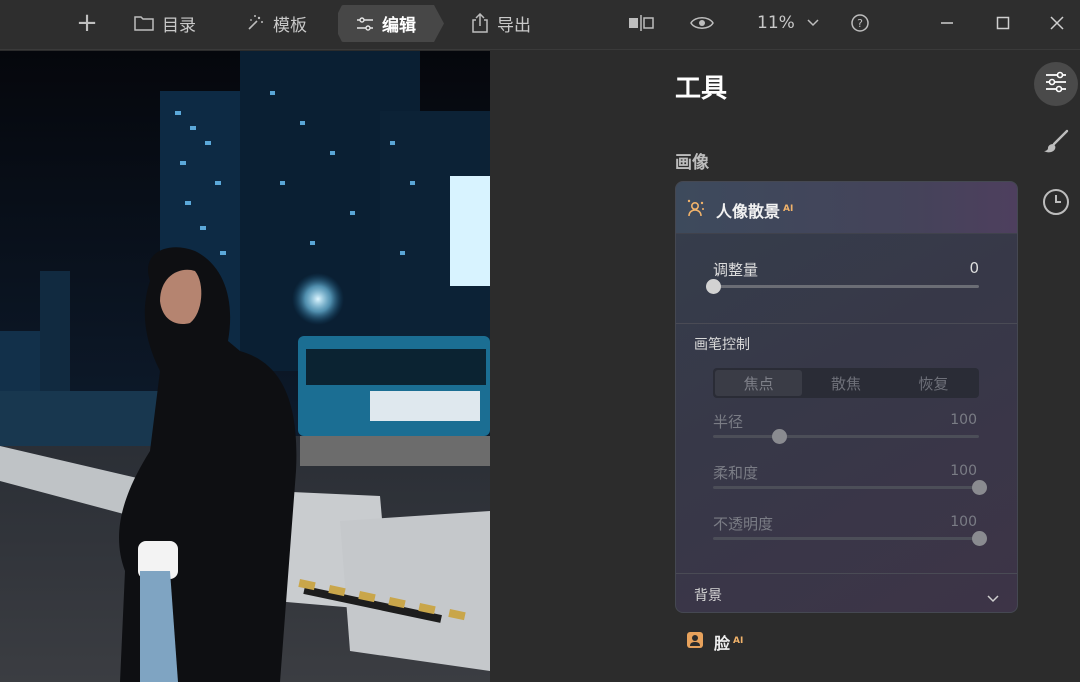 This screenshot has height=682, width=1080. What do you see at coordinates (692, 163) in the screenshot?
I see `section-image-label: 画像` at bounding box center [692, 163].